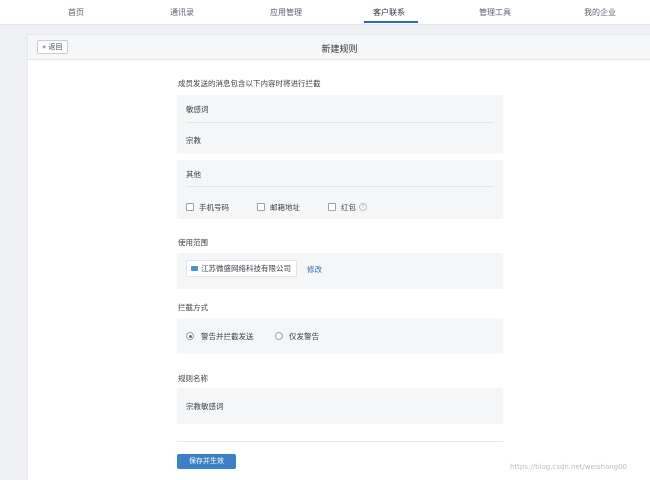 The width and height of the screenshot is (650, 480). I want to click on email-label: 邮箱地址, so click(285, 207).